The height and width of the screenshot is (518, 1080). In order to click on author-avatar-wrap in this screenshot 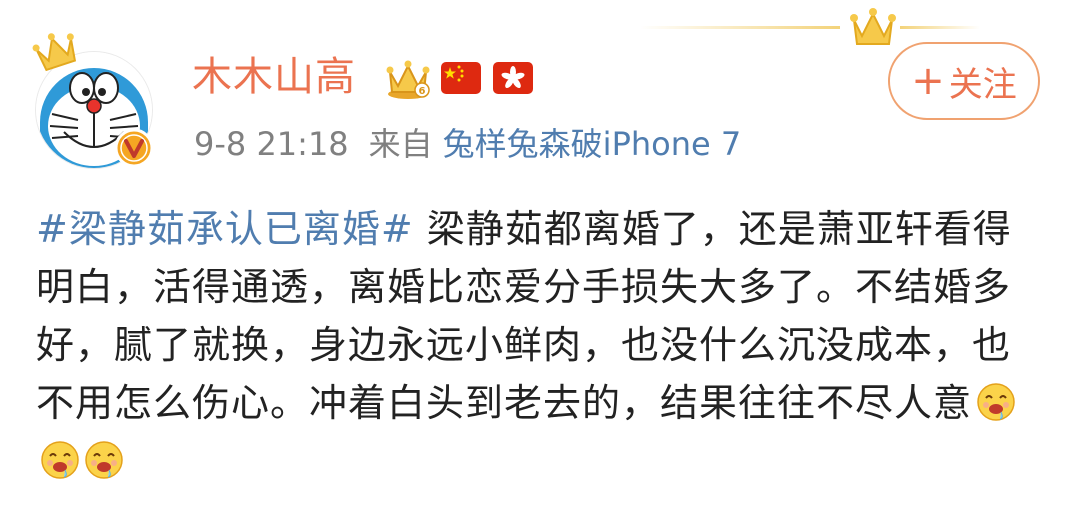, I will do `click(94, 100)`.